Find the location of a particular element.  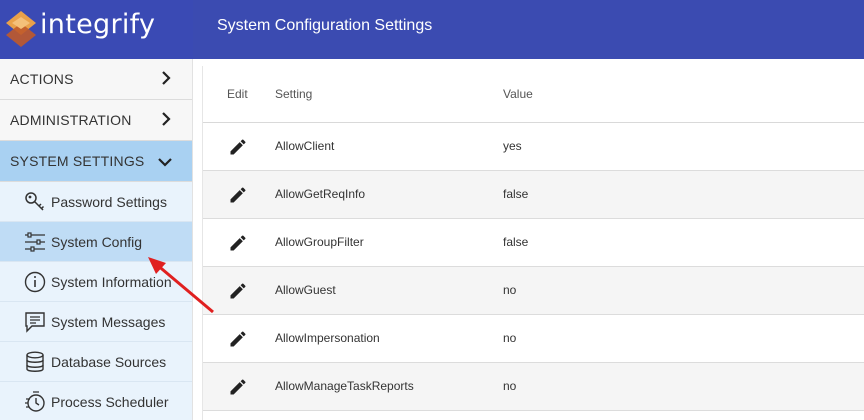

logo-text: integrify is located at coordinates (98, 24).